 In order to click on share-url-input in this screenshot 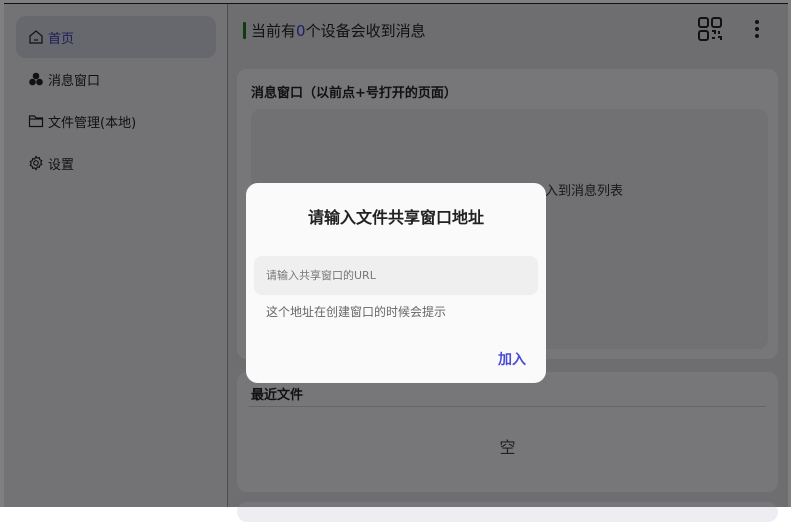, I will do `click(396, 275)`.